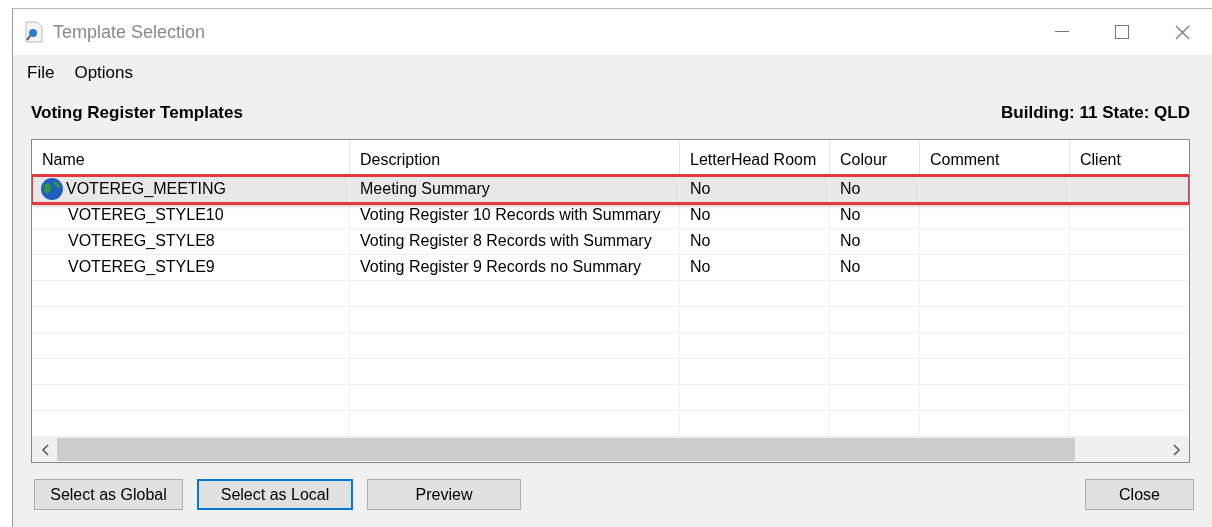 This screenshot has height=527, width=1212. What do you see at coordinates (146, 215) in the screenshot?
I see `table-cell: VOTEREG_STYLE10` at bounding box center [146, 215].